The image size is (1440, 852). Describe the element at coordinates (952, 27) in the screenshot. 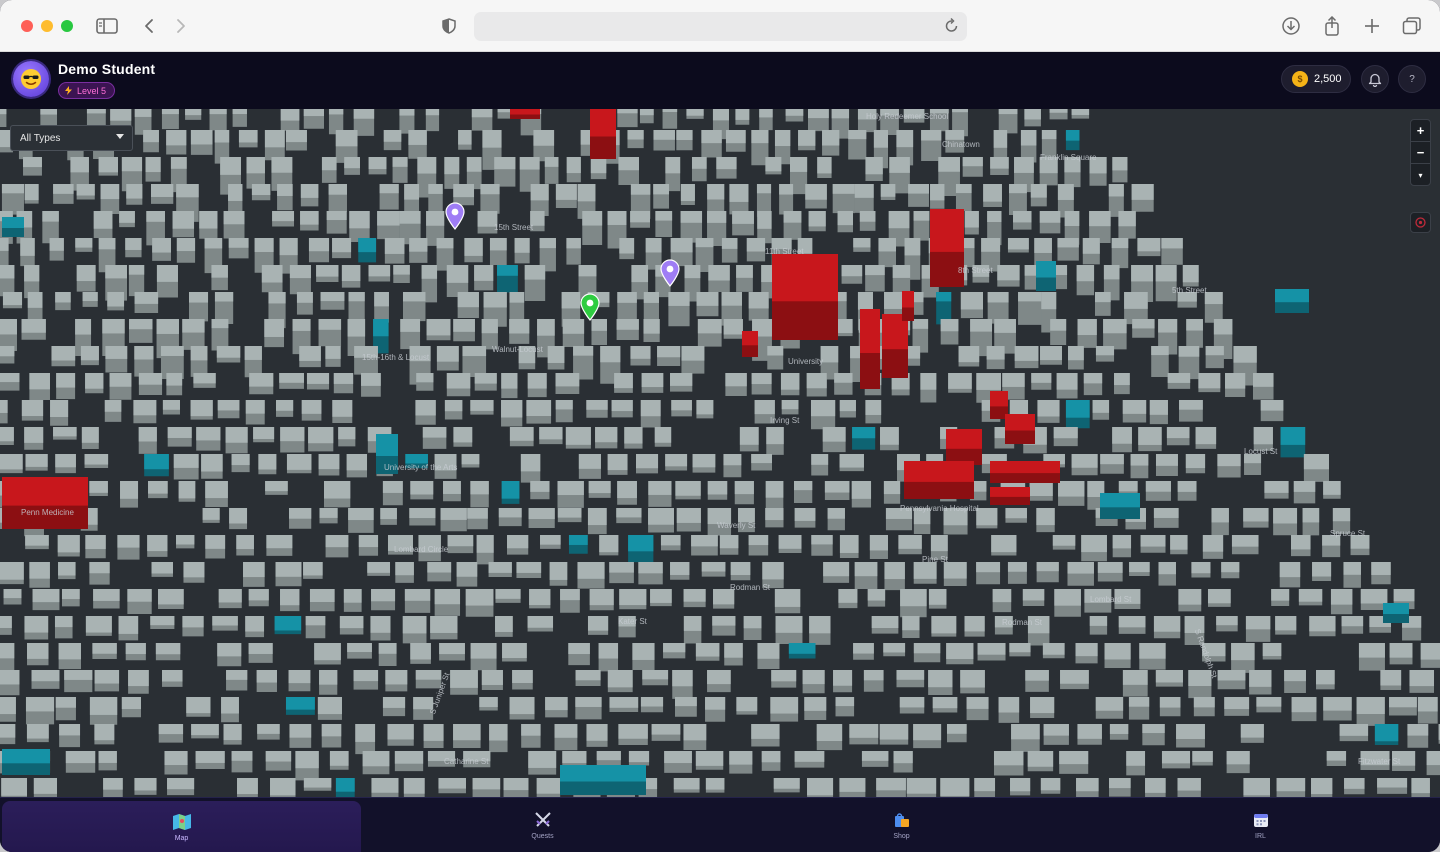

I see `reload-icon` at that location.